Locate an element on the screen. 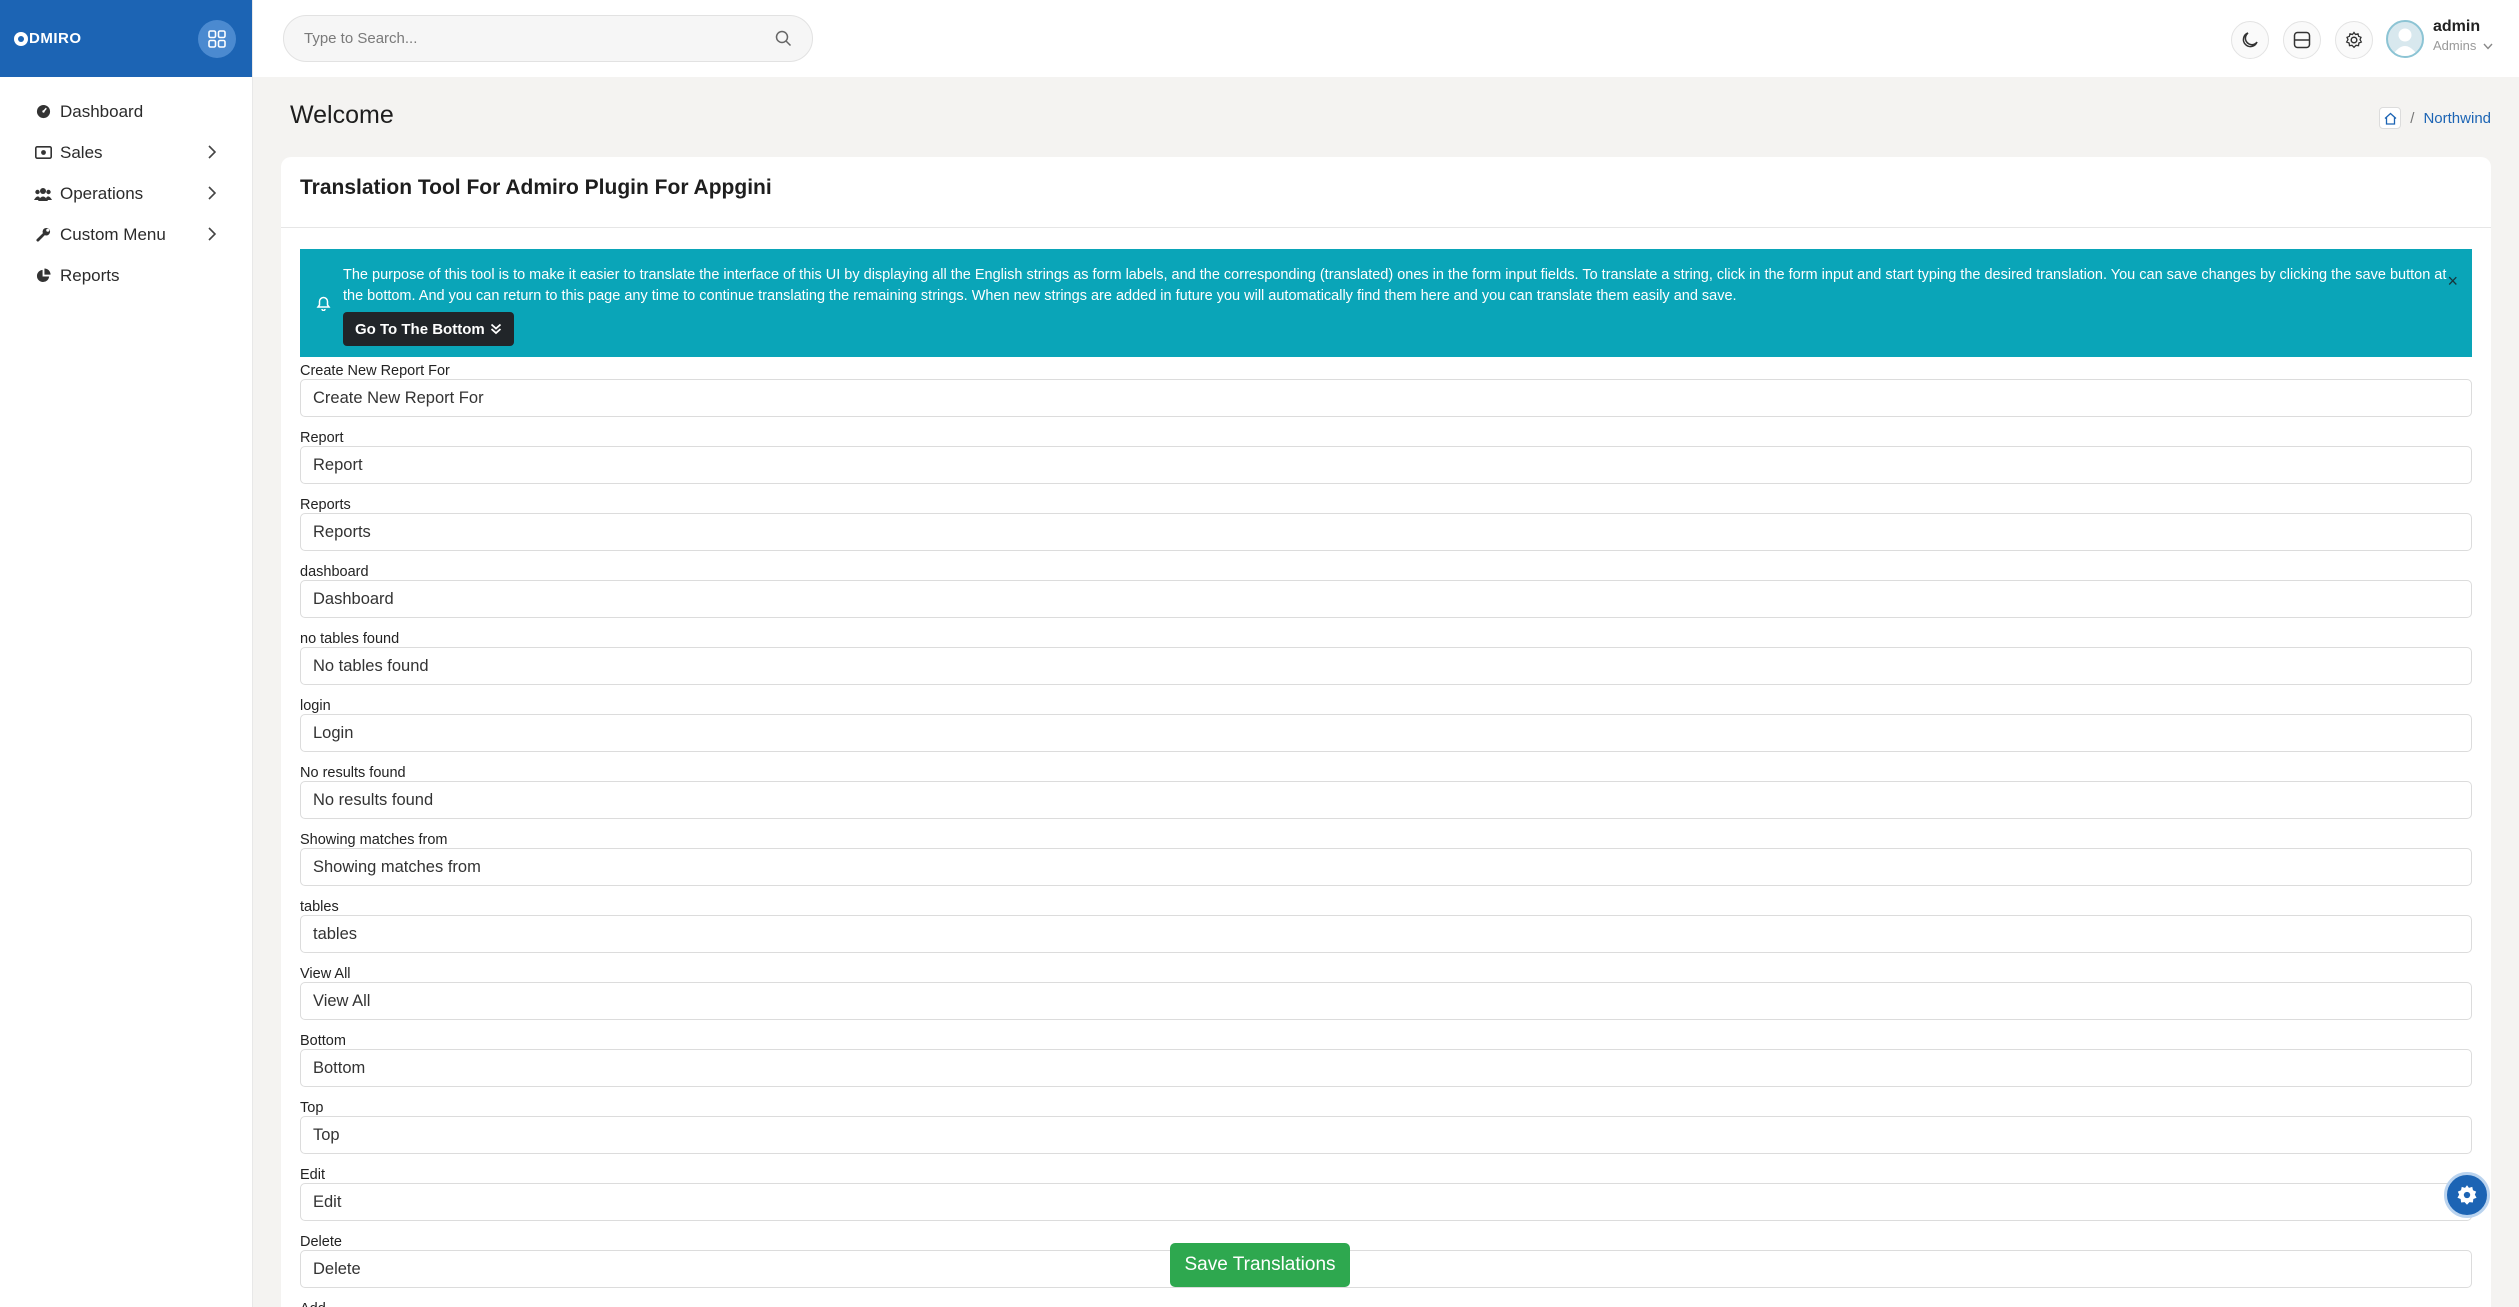 This screenshot has height=1307, width=2519. translation-field: no tables found is located at coordinates (1386, 658).